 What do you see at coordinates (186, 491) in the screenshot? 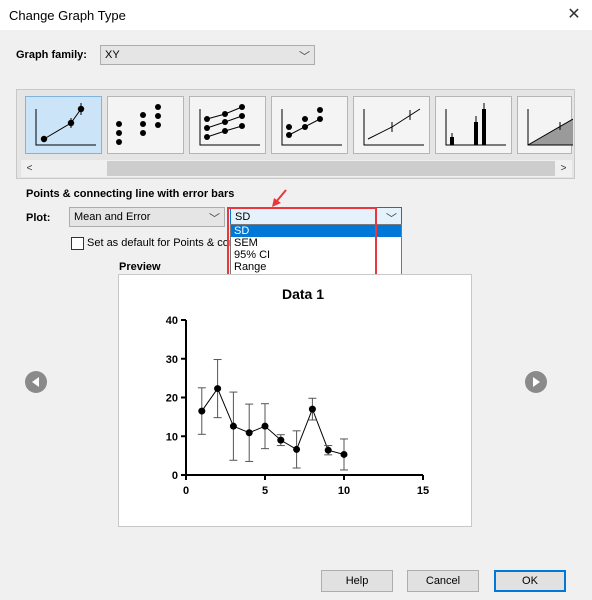
I see `x-tick-label: 0` at bounding box center [186, 491].